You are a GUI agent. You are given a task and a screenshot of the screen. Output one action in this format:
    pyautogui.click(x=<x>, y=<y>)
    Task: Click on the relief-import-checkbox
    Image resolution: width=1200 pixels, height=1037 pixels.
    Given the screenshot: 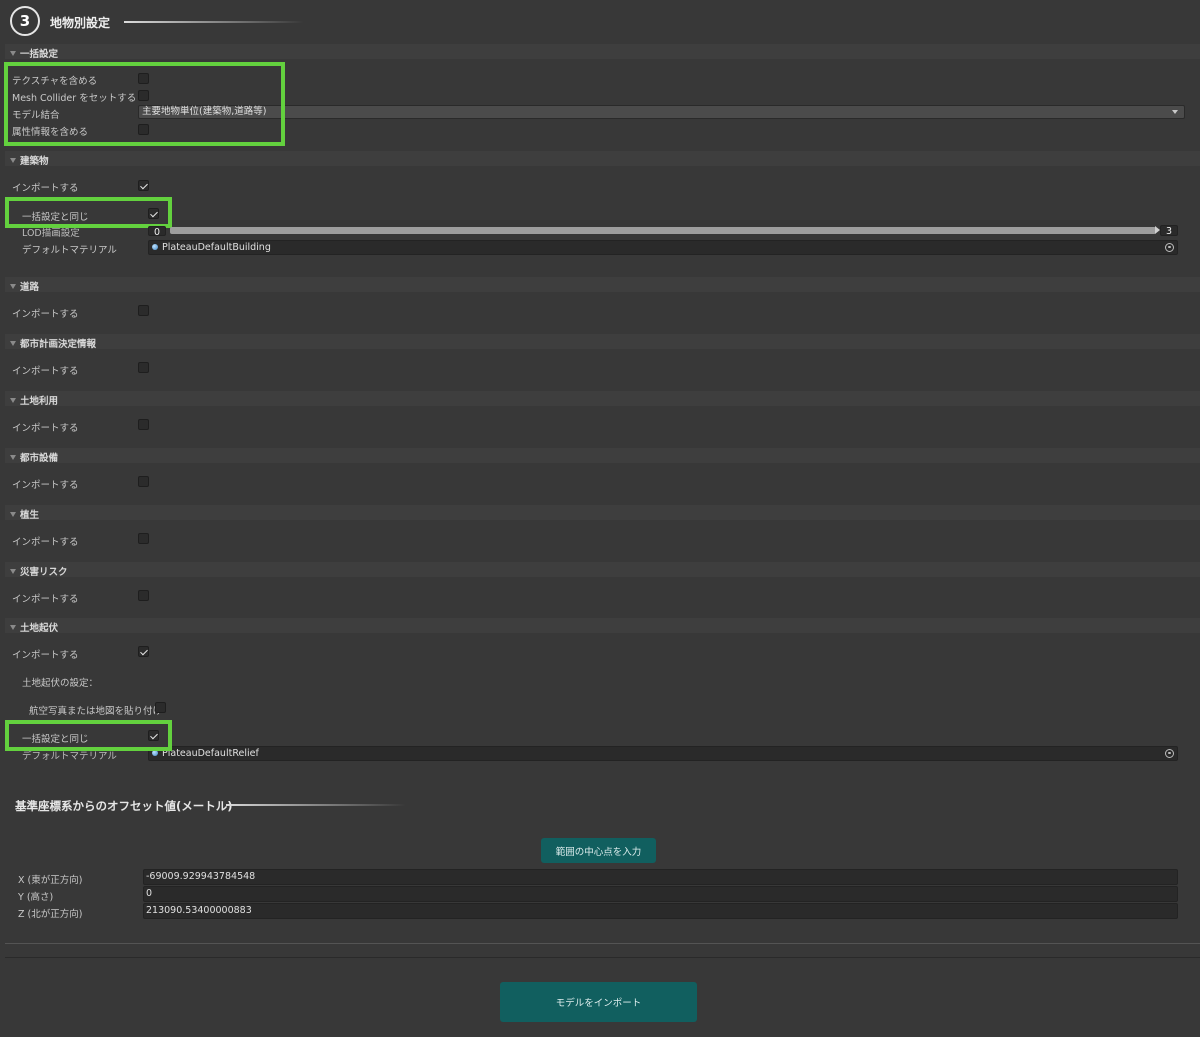 What is the action you would take?
    pyautogui.click(x=143, y=651)
    